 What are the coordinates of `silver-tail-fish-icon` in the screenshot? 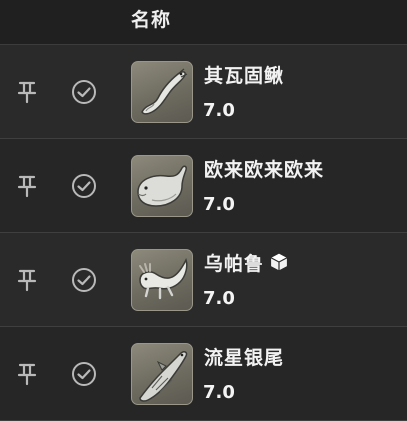 It's located at (162, 374).